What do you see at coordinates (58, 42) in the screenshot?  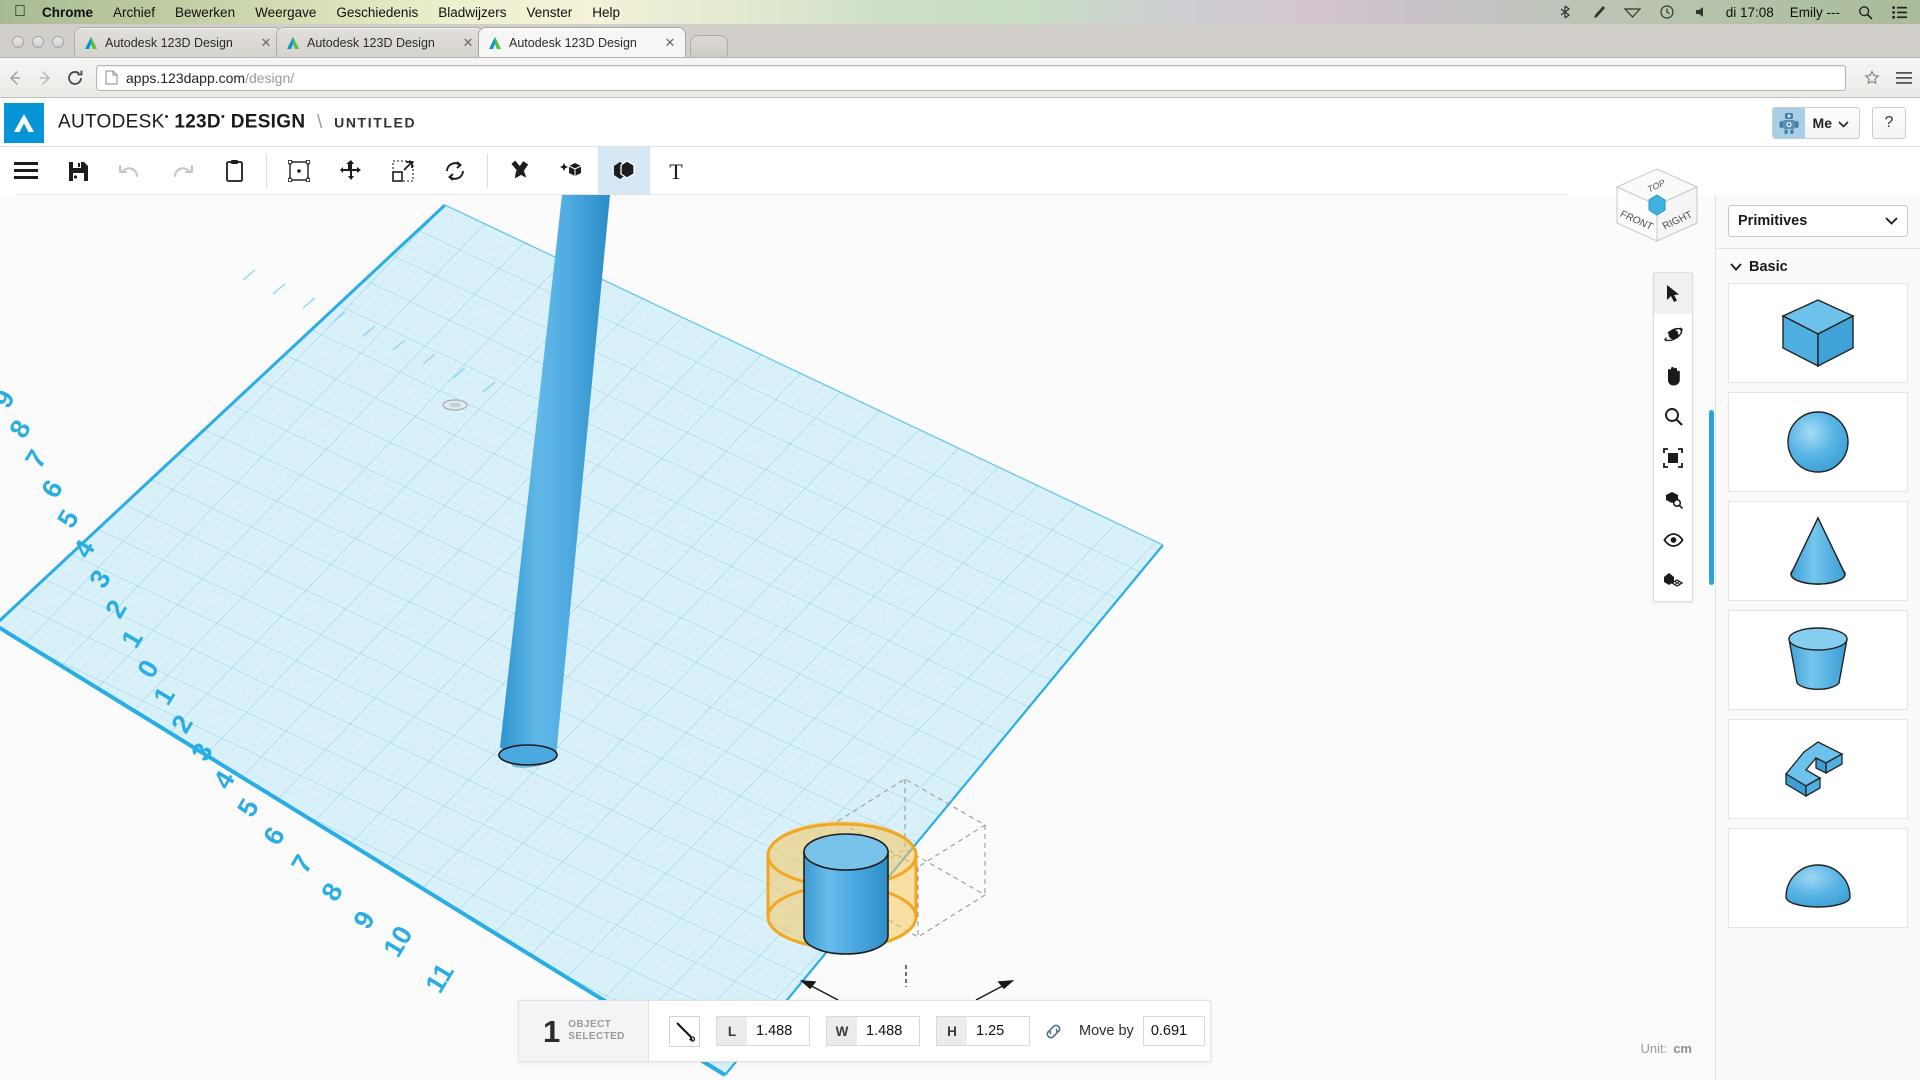 I see `zoom-button` at bounding box center [58, 42].